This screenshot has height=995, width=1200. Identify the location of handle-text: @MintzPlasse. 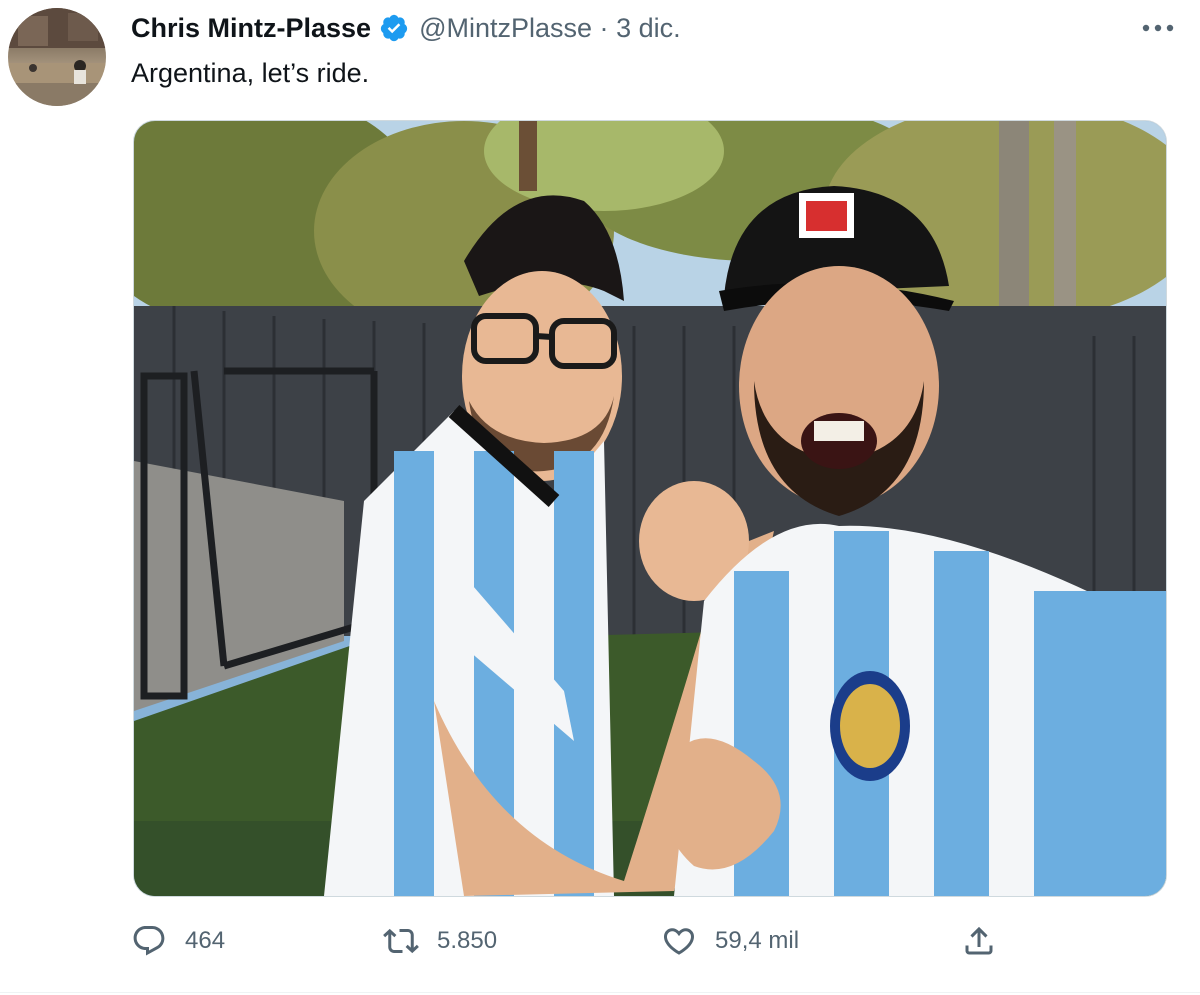
(506, 27).